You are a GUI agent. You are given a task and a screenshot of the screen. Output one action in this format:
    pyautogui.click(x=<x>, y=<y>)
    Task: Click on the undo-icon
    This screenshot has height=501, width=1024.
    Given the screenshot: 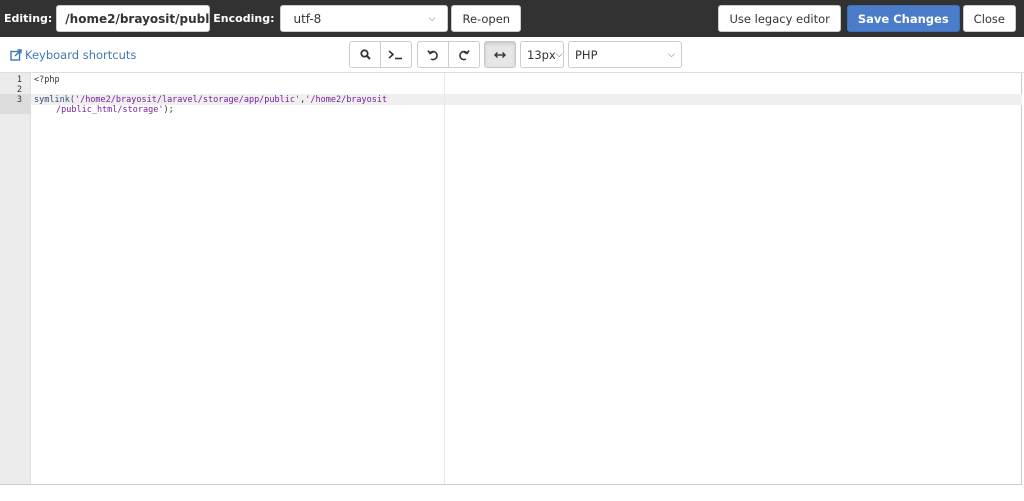 What is the action you would take?
    pyautogui.click(x=432, y=54)
    